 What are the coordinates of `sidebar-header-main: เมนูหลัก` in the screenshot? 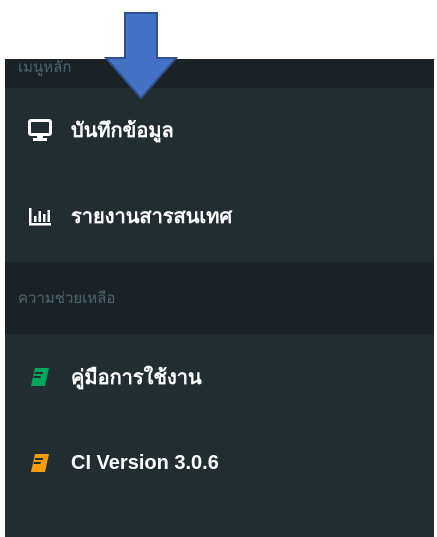 It's located at (219, 73).